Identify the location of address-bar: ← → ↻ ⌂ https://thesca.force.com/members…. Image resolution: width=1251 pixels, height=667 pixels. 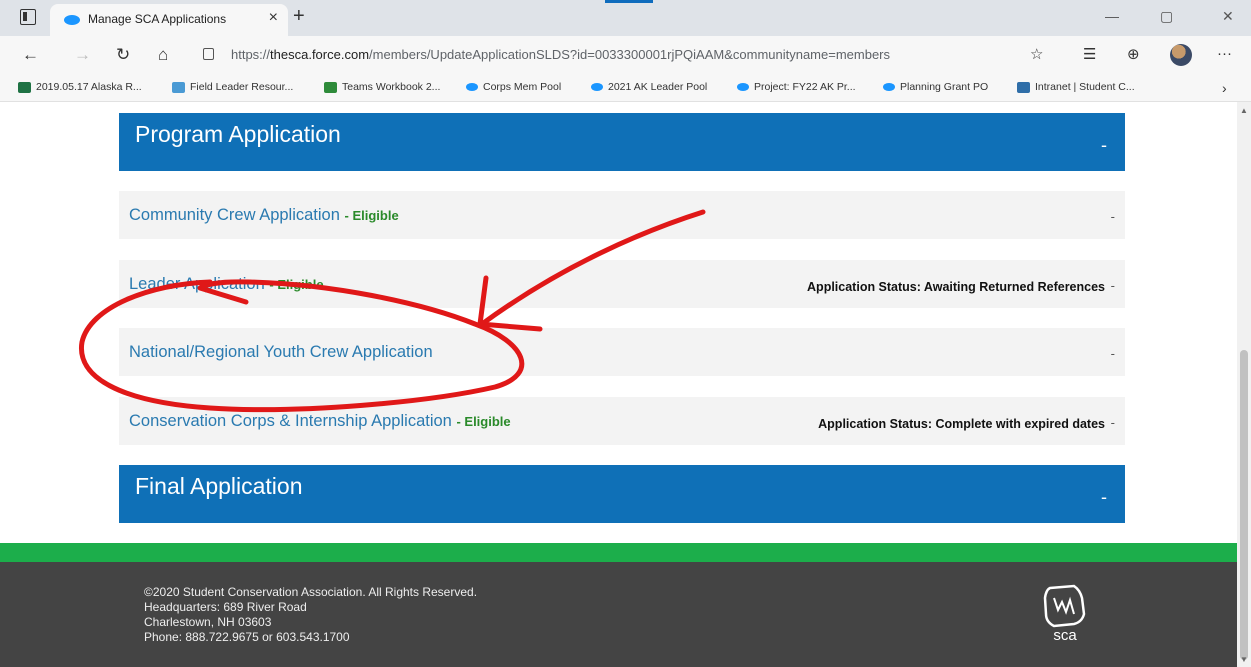
(625, 55).